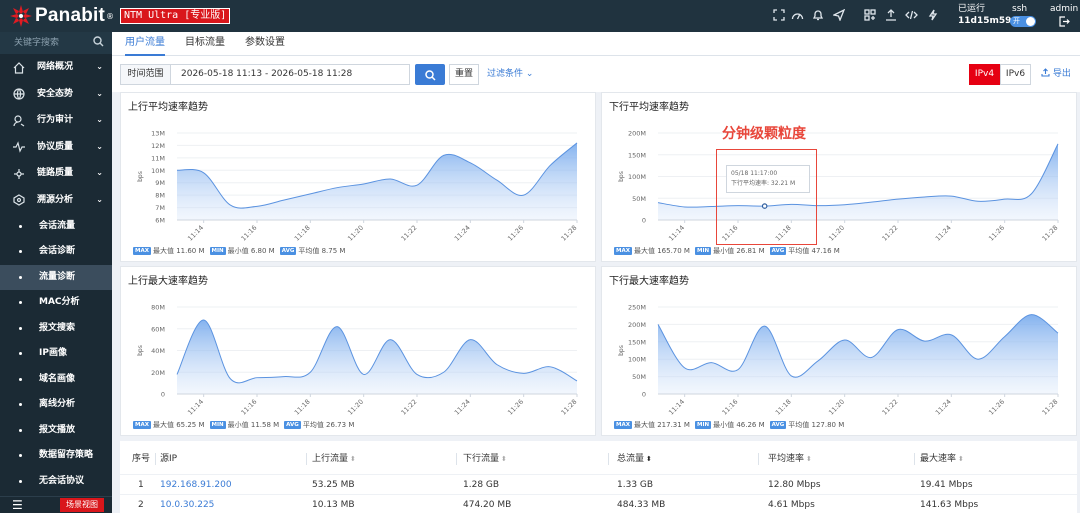 The width and height of the screenshot is (1080, 513). I want to click on product-badge: NTM Ultra [专业版], so click(175, 16).